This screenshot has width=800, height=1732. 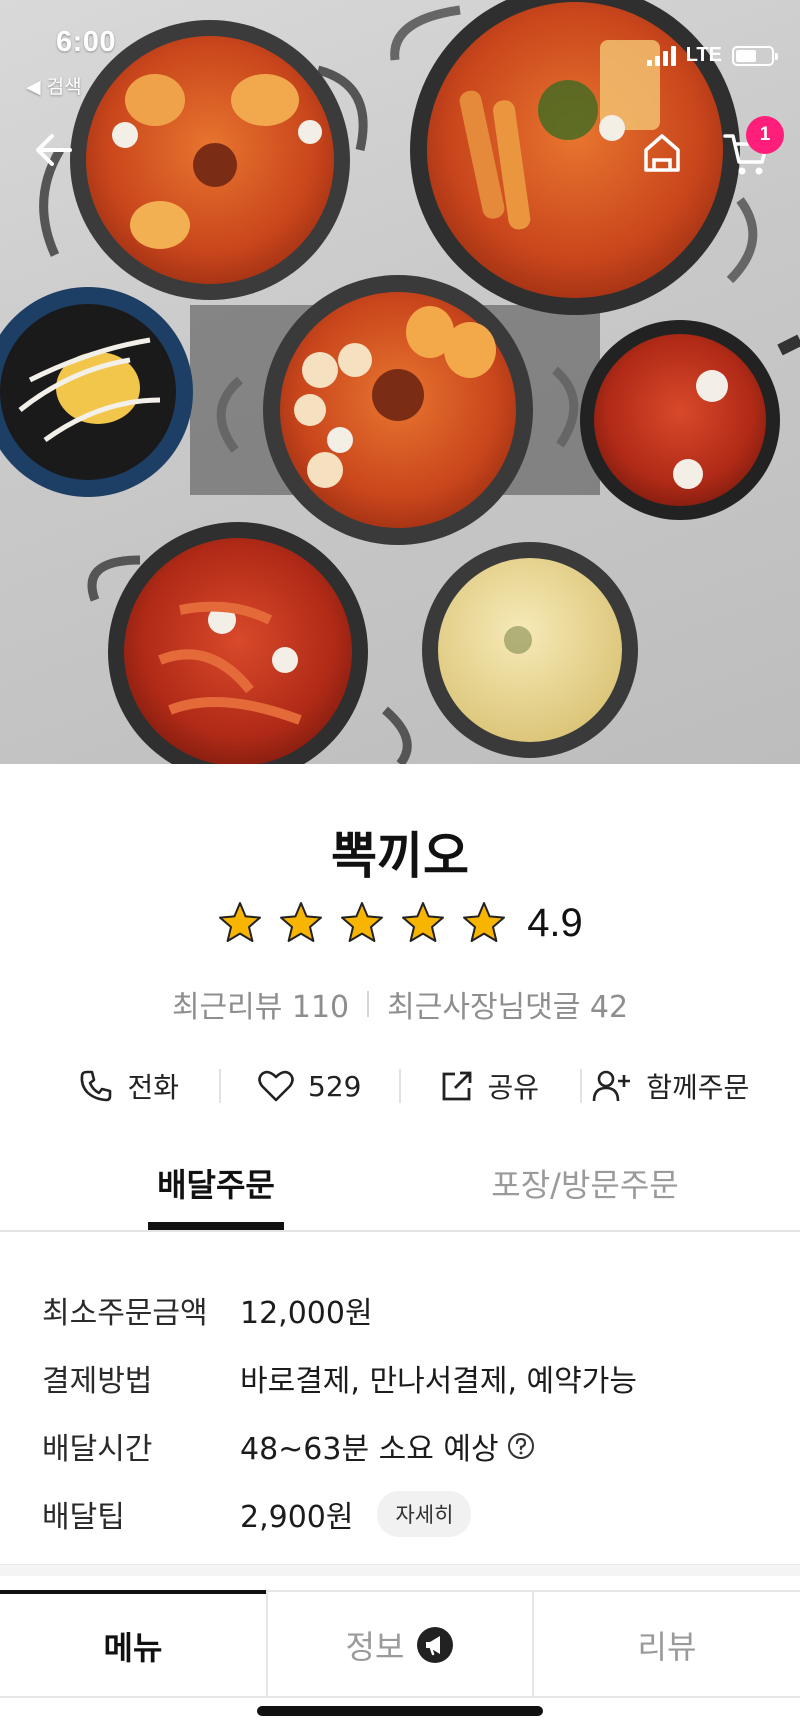 I want to click on delivery-time-row: 배달시간 48~63분 소요 예상, so click(x=402, y=1446).